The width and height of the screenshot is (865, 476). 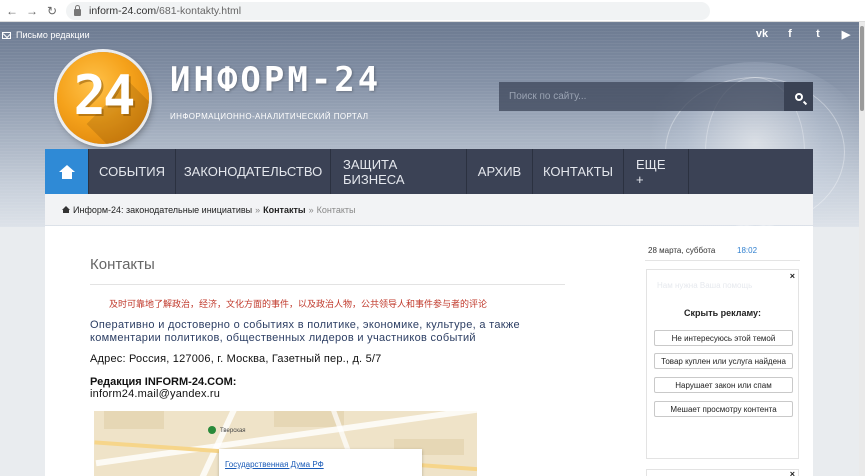 What do you see at coordinates (790, 34) in the screenshot?
I see `facebook-icon: f` at bounding box center [790, 34].